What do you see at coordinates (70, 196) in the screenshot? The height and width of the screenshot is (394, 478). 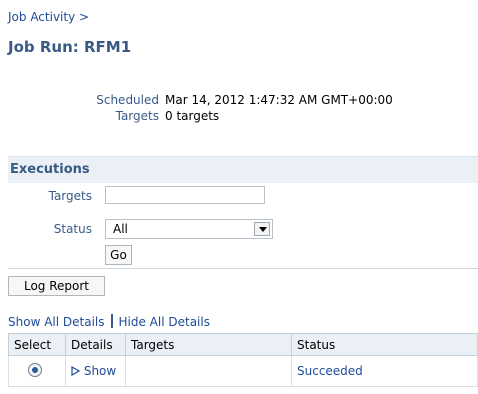 I see `targets-filter-label: Targets` at bounding box center [70, 196].